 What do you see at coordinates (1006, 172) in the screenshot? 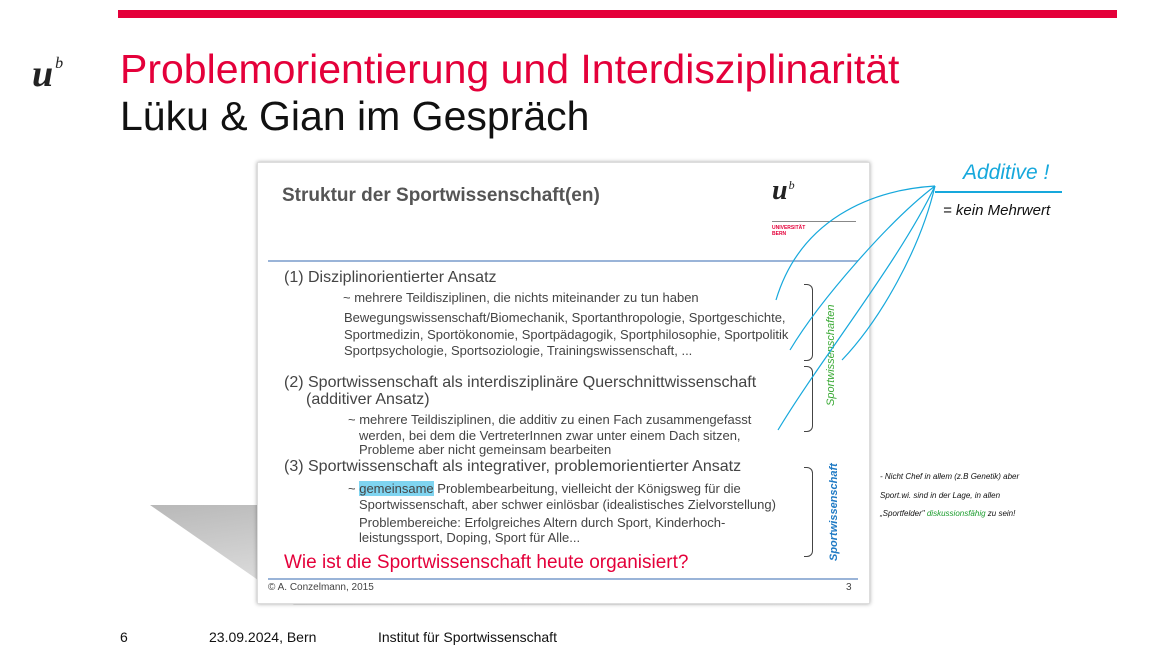
I see `annotation-additive: Additive !` at bounding box center [1006, 172].